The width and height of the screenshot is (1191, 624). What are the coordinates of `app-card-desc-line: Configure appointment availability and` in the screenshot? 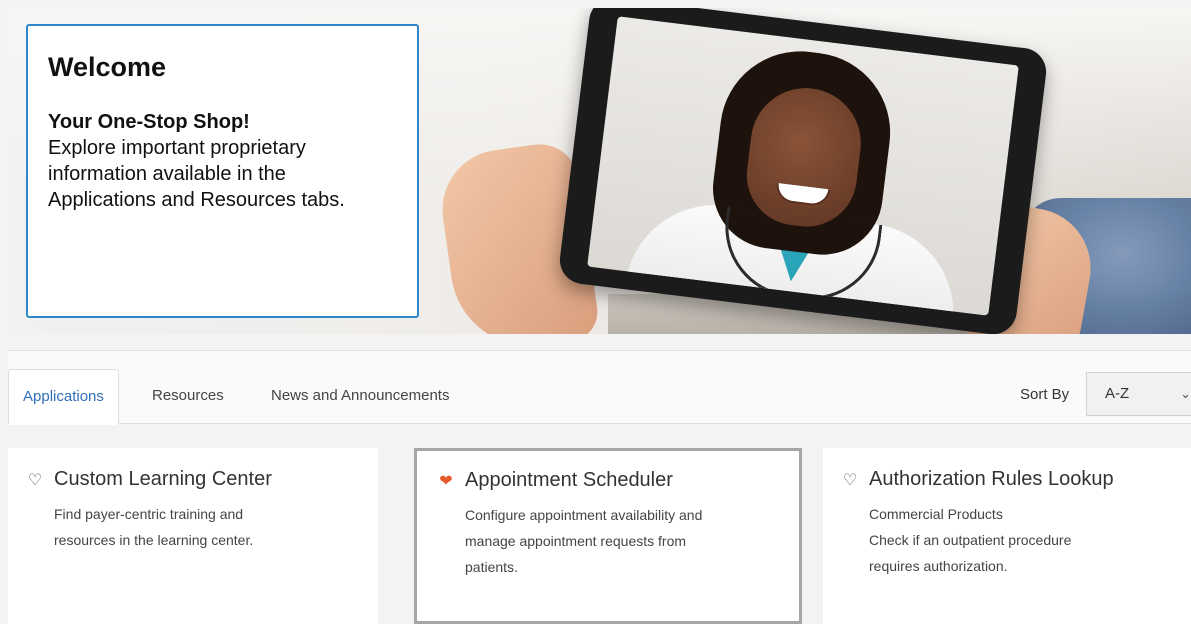 It's located at (584, 515).